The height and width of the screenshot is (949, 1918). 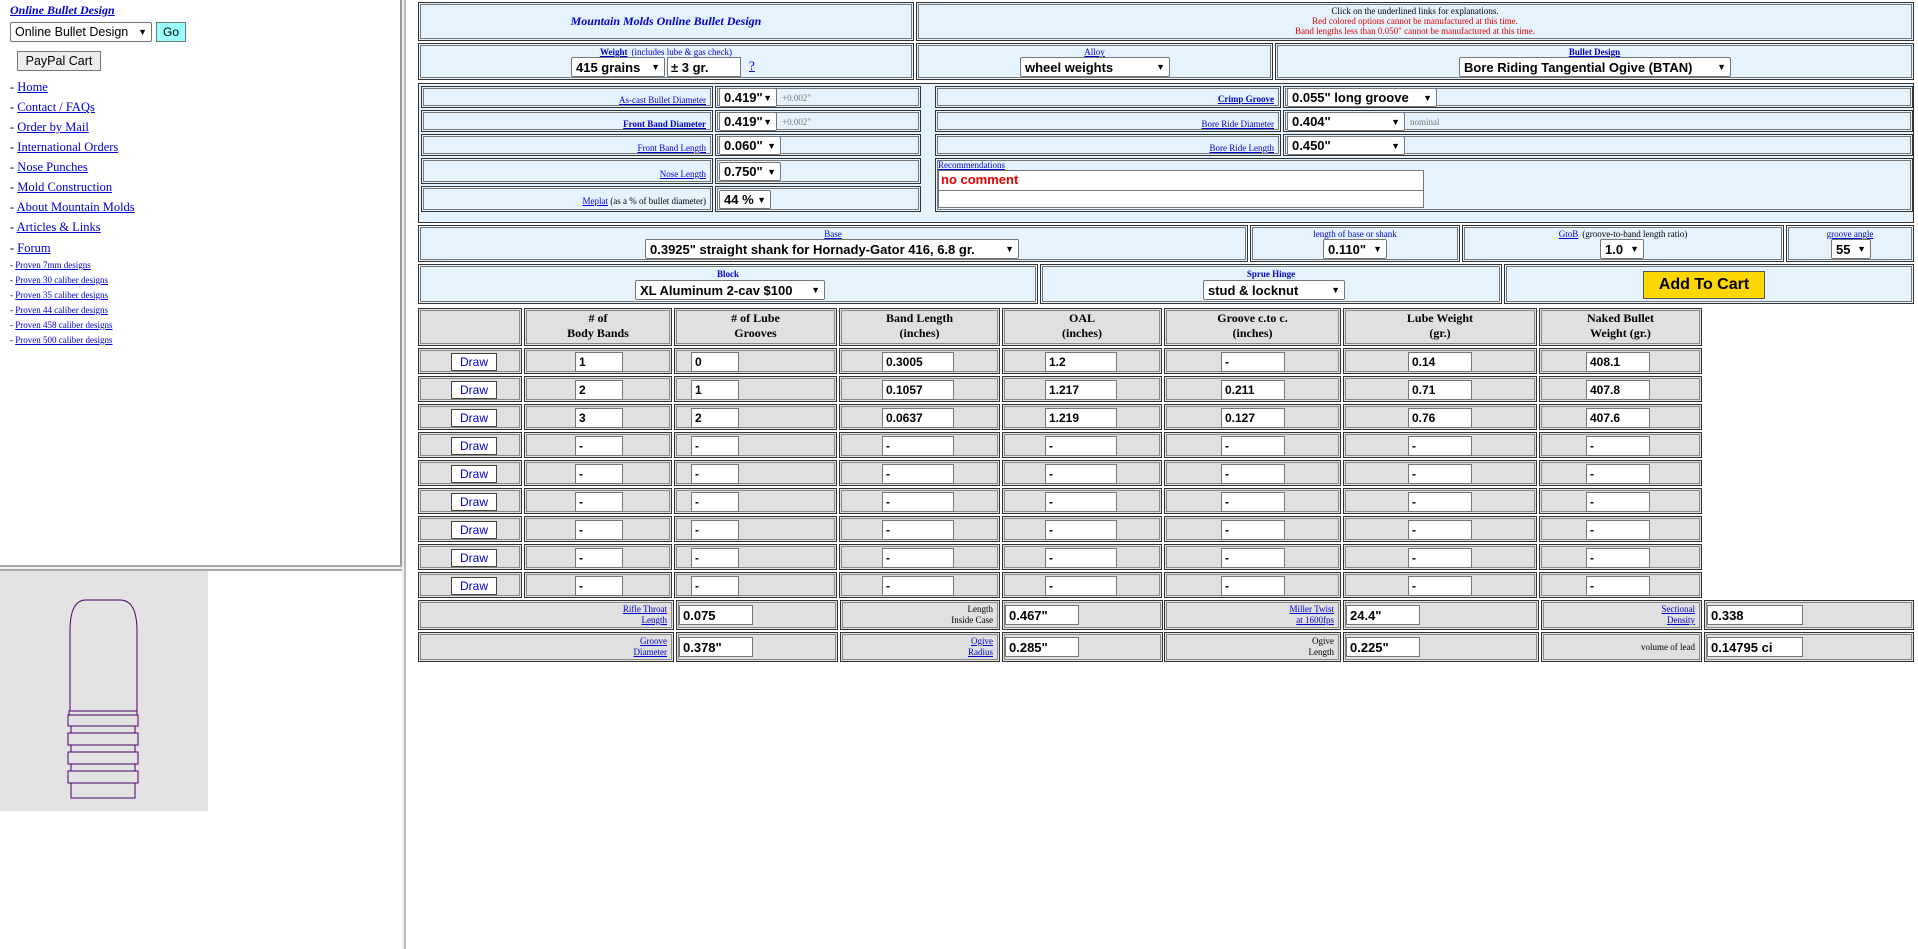 I want to click on ascast-select: 0.419" ▼, so click(x=748, y=97).